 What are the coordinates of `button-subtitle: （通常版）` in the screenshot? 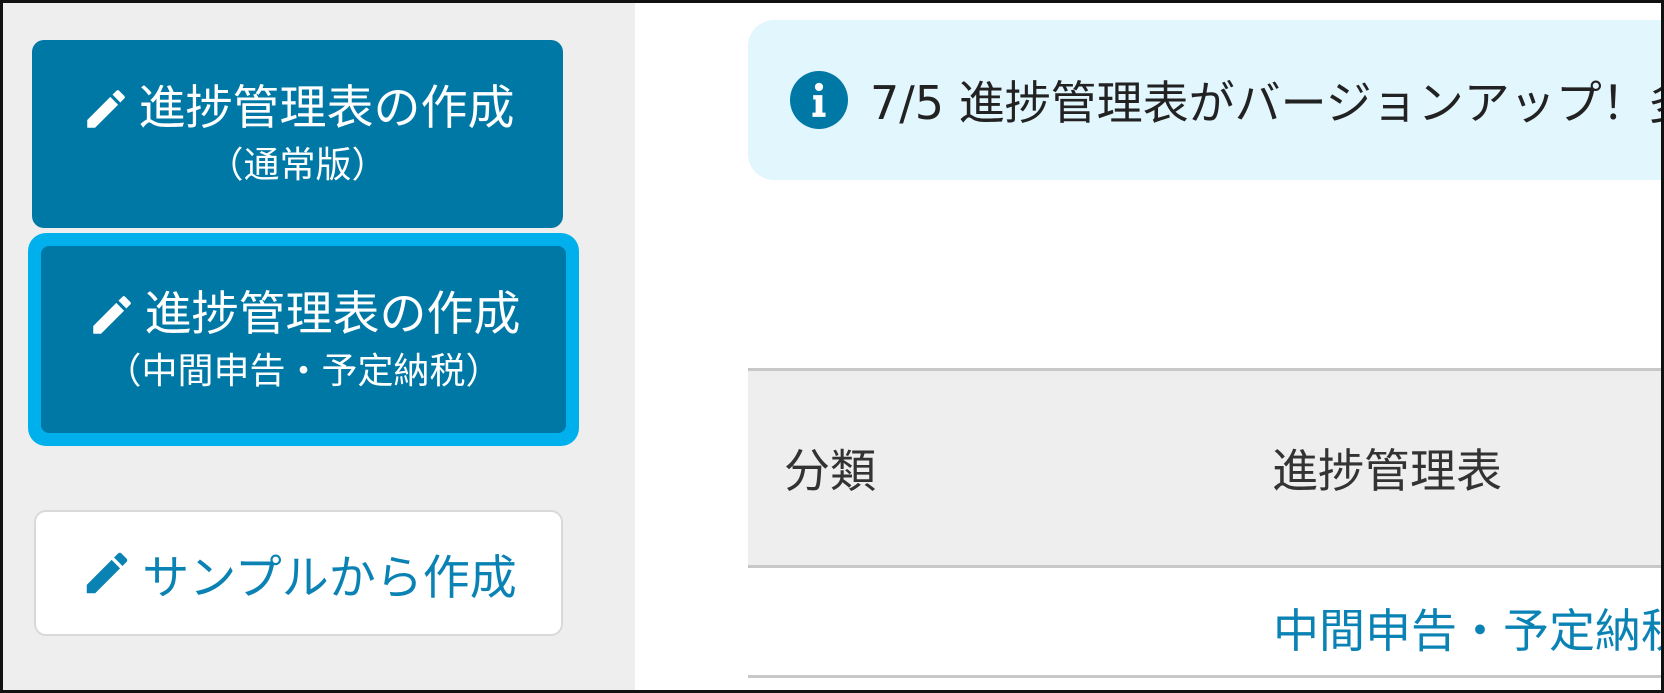 It's located at (297, 165).